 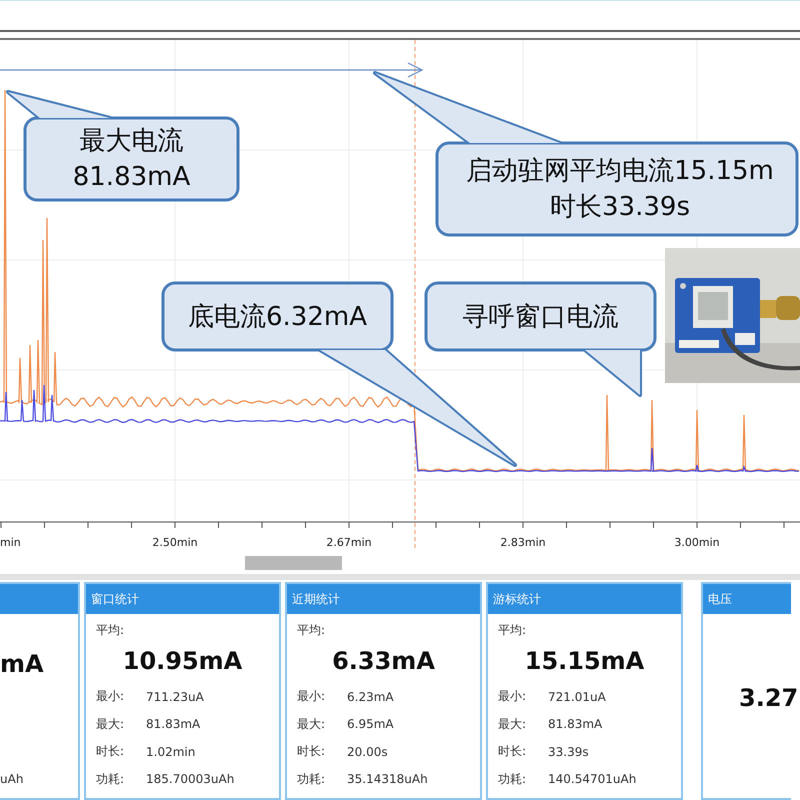 I want to click on callout-text: 最大电流 81.83mA, so click(x=131, y=159).